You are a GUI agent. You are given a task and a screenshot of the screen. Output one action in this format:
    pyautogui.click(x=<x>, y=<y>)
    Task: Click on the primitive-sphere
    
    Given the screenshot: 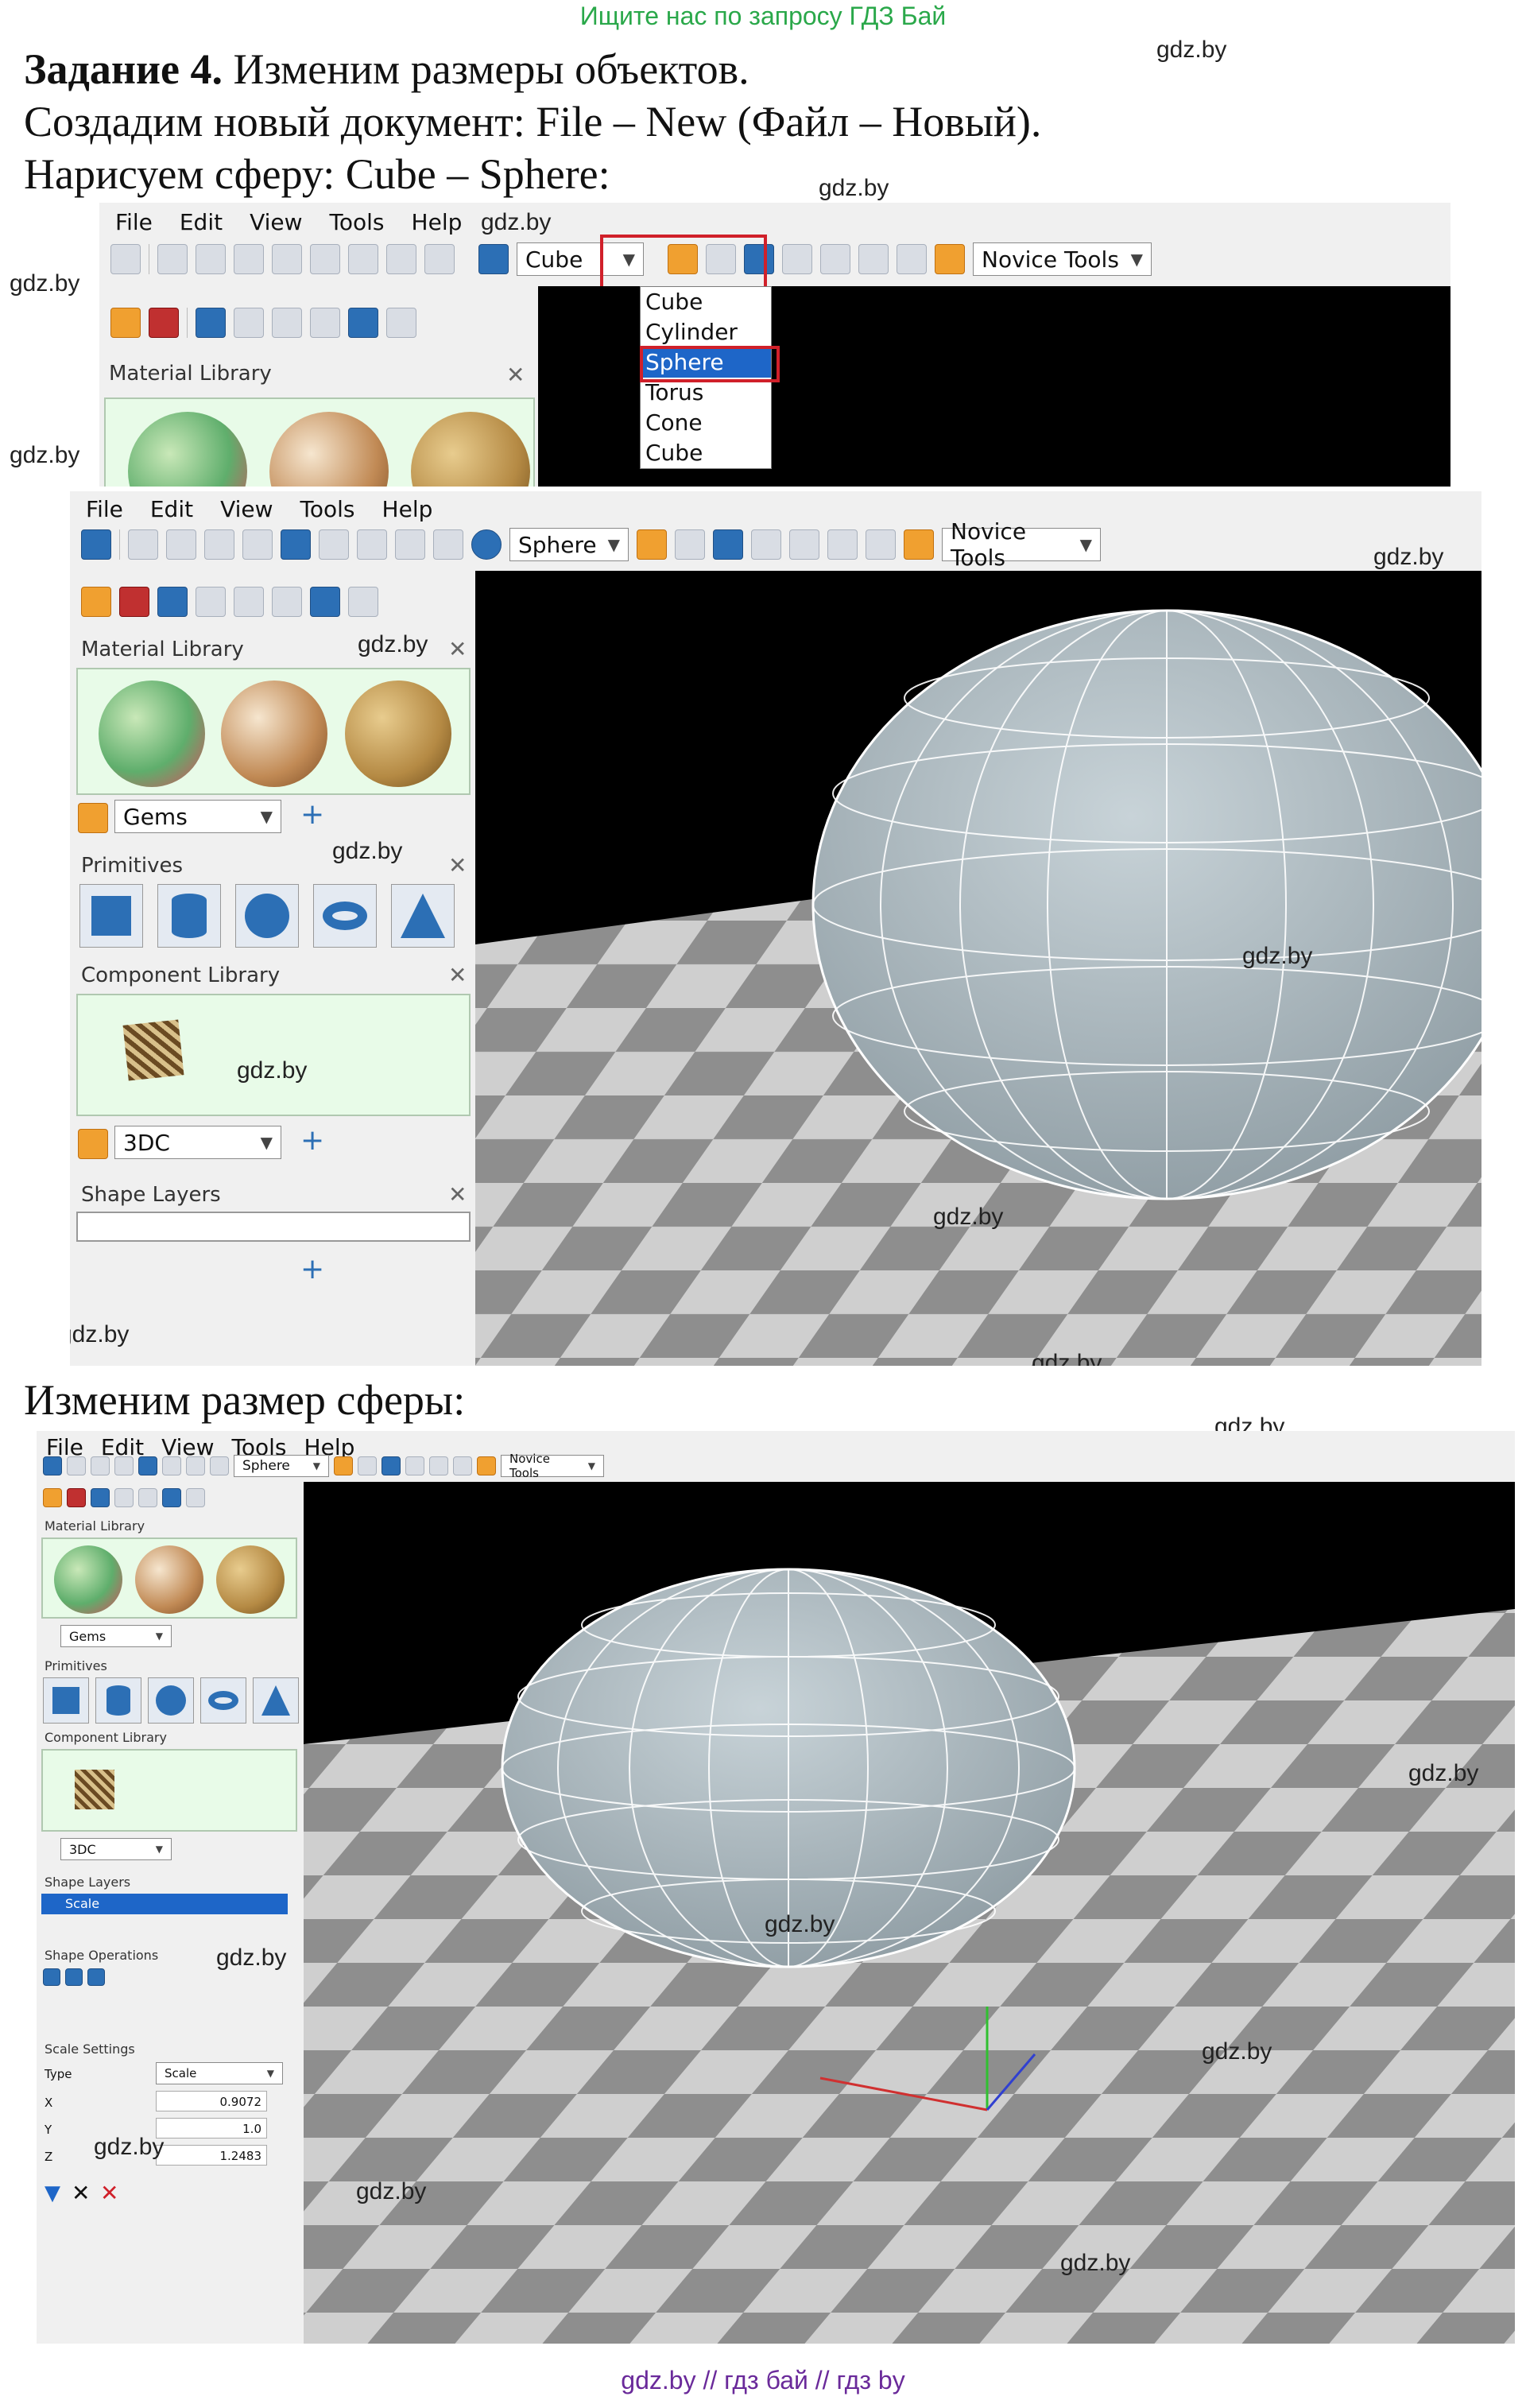 What is the action you would take?
    pyautogui.click(x=171, y=1700)
    